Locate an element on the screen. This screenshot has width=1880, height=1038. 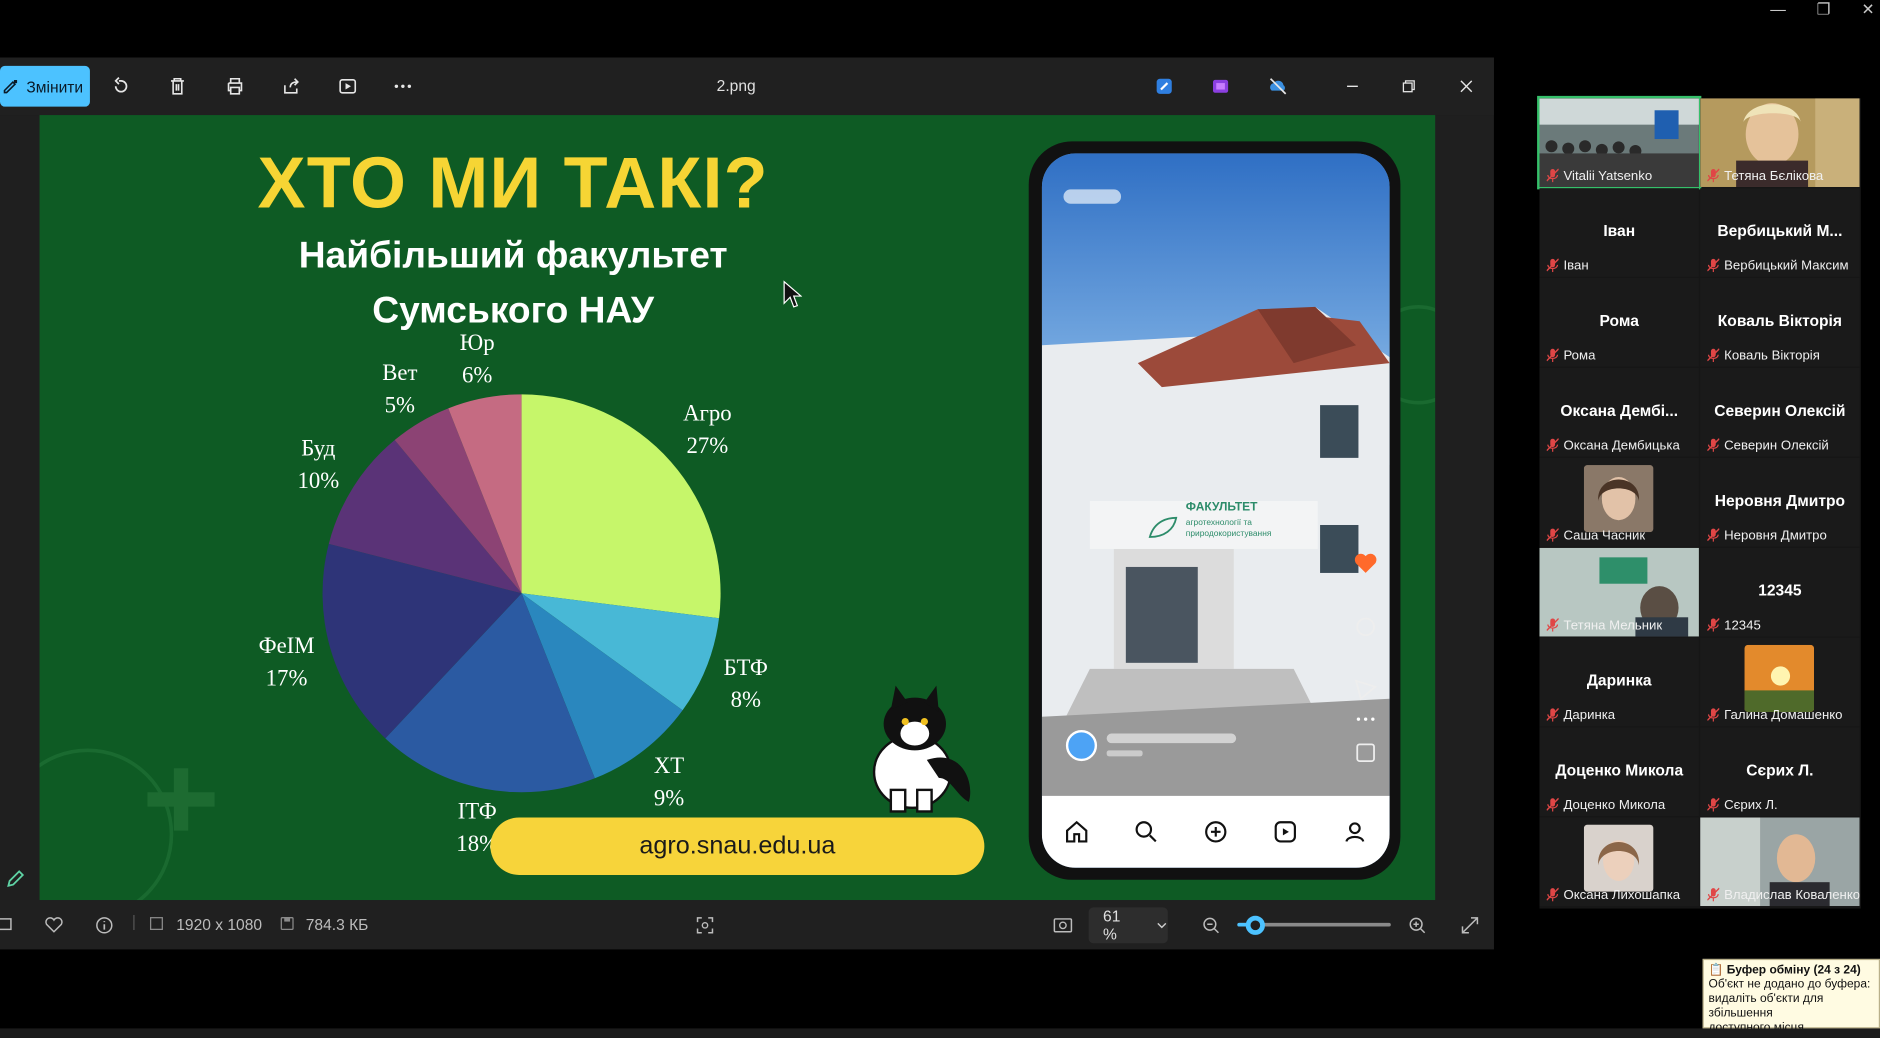
pie-label-name: Буд is located at coordinates (318, 449).